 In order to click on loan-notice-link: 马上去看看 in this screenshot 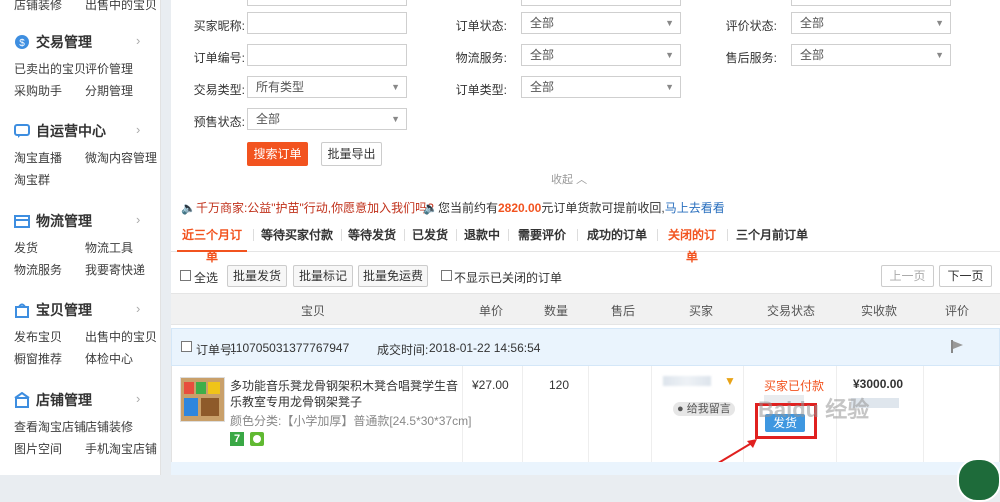, I will do `click(695, 208)`.